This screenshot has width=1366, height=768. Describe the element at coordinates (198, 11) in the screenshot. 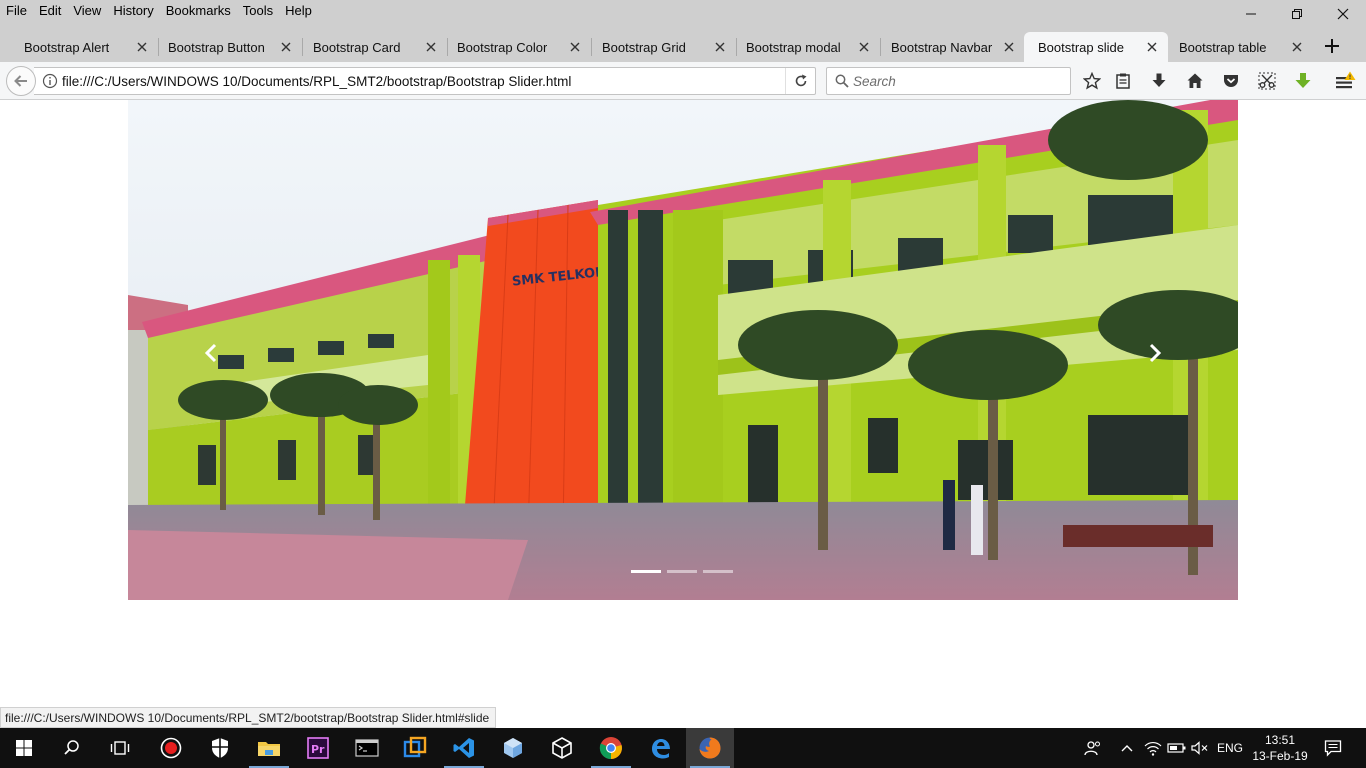

I see `menu-bookmarks: Bookmarks` at that location.